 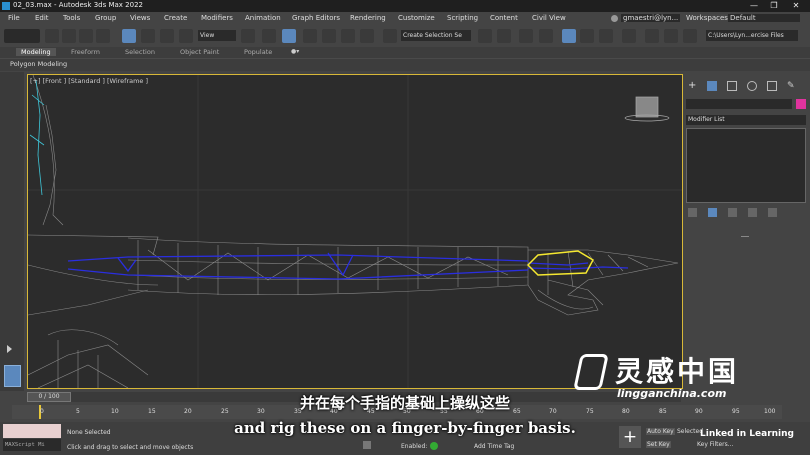 What do you see at coordinates (86, 36) in the screenshot?
I see `select-by-name-icon` at bounding box center [86, 36].